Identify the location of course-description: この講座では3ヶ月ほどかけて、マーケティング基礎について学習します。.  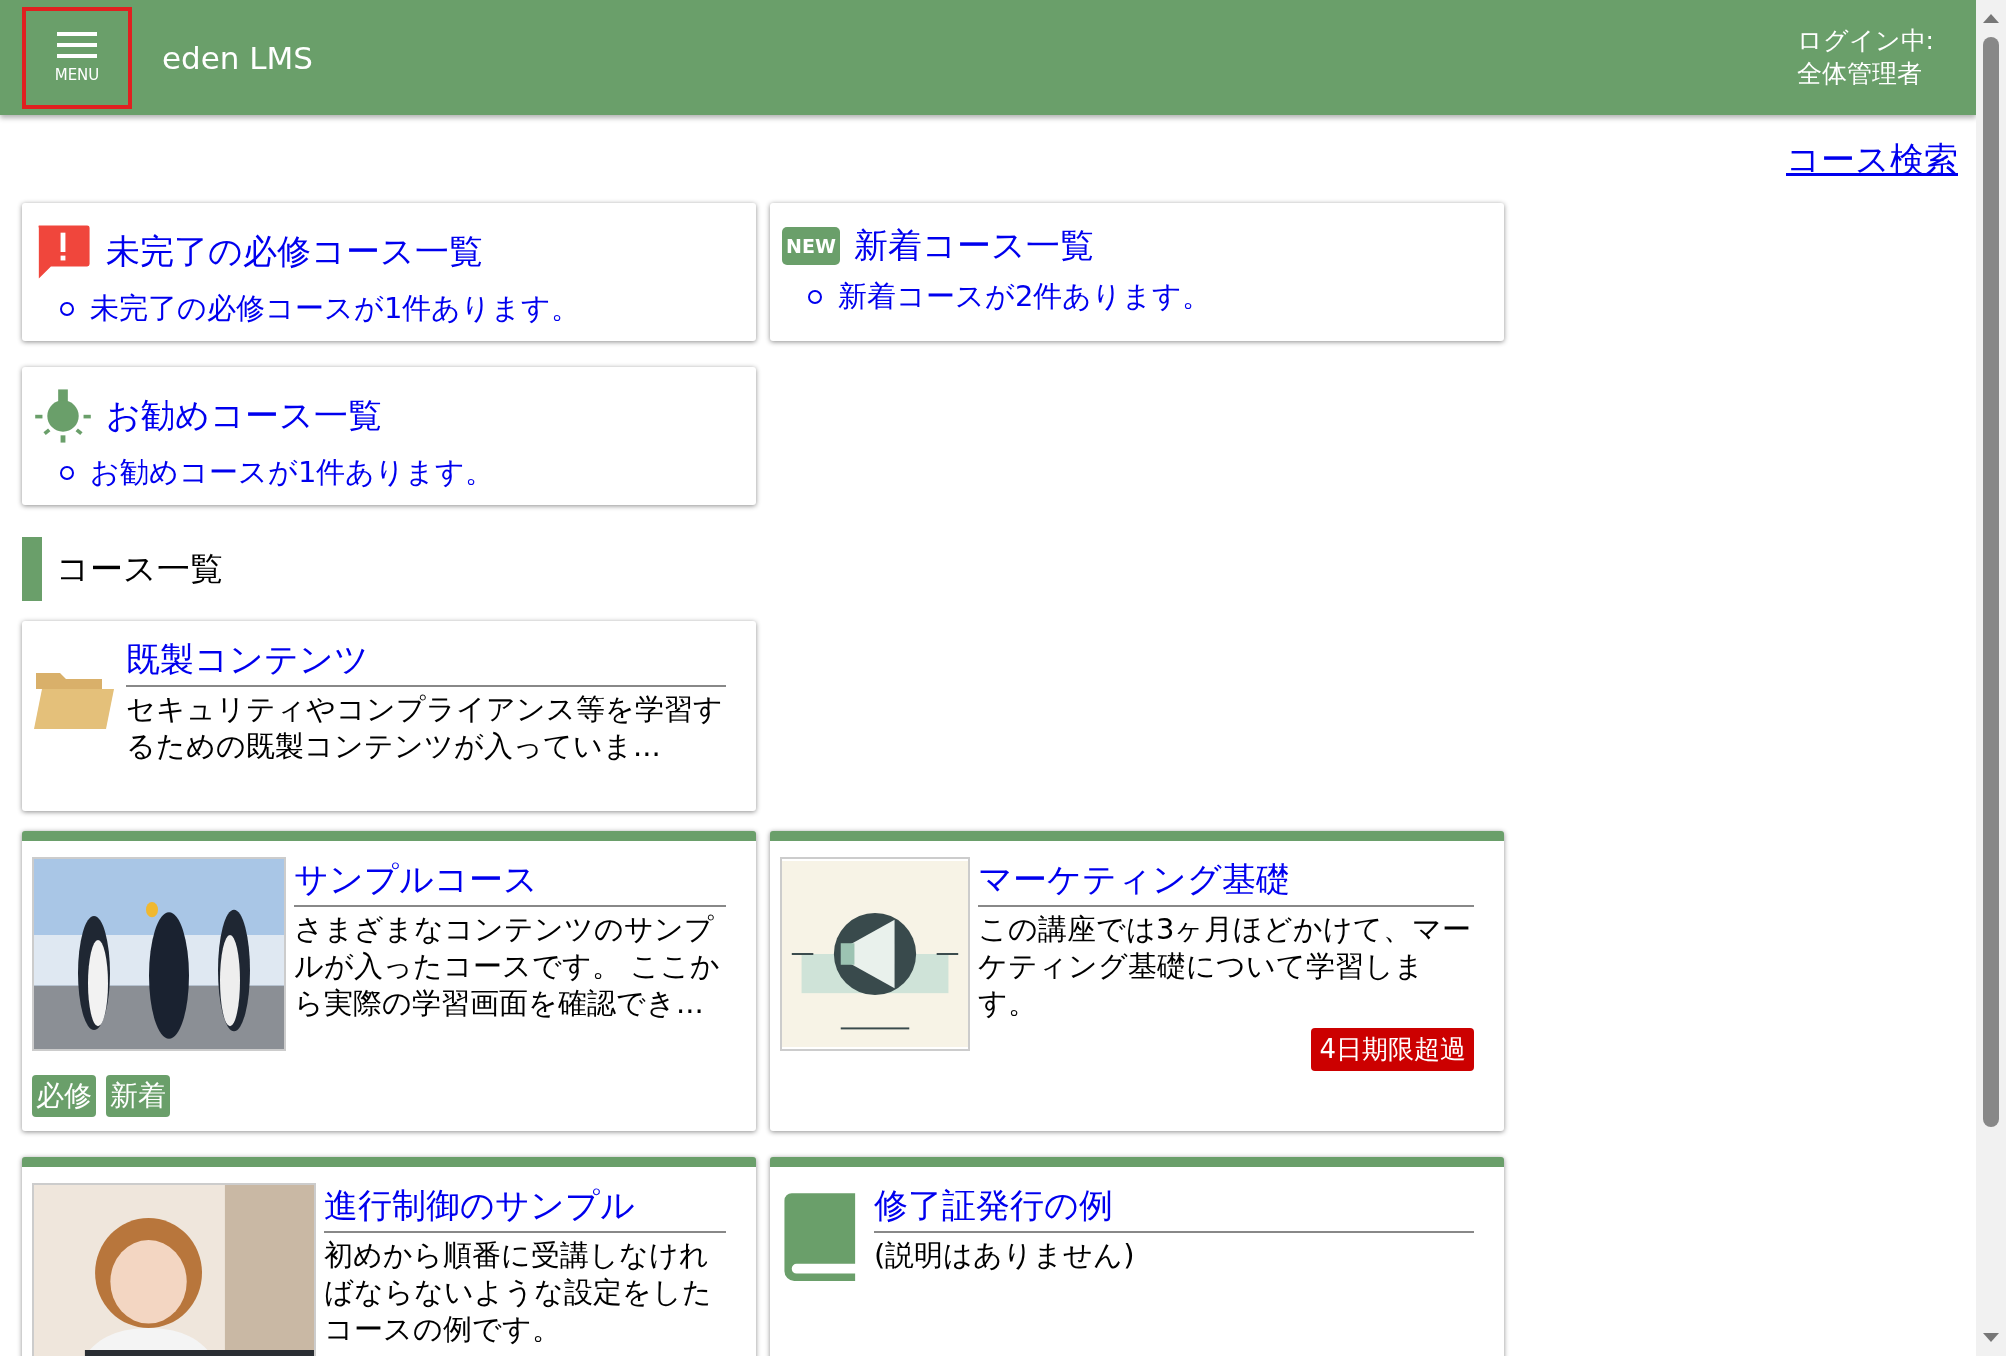
(1225, 967).